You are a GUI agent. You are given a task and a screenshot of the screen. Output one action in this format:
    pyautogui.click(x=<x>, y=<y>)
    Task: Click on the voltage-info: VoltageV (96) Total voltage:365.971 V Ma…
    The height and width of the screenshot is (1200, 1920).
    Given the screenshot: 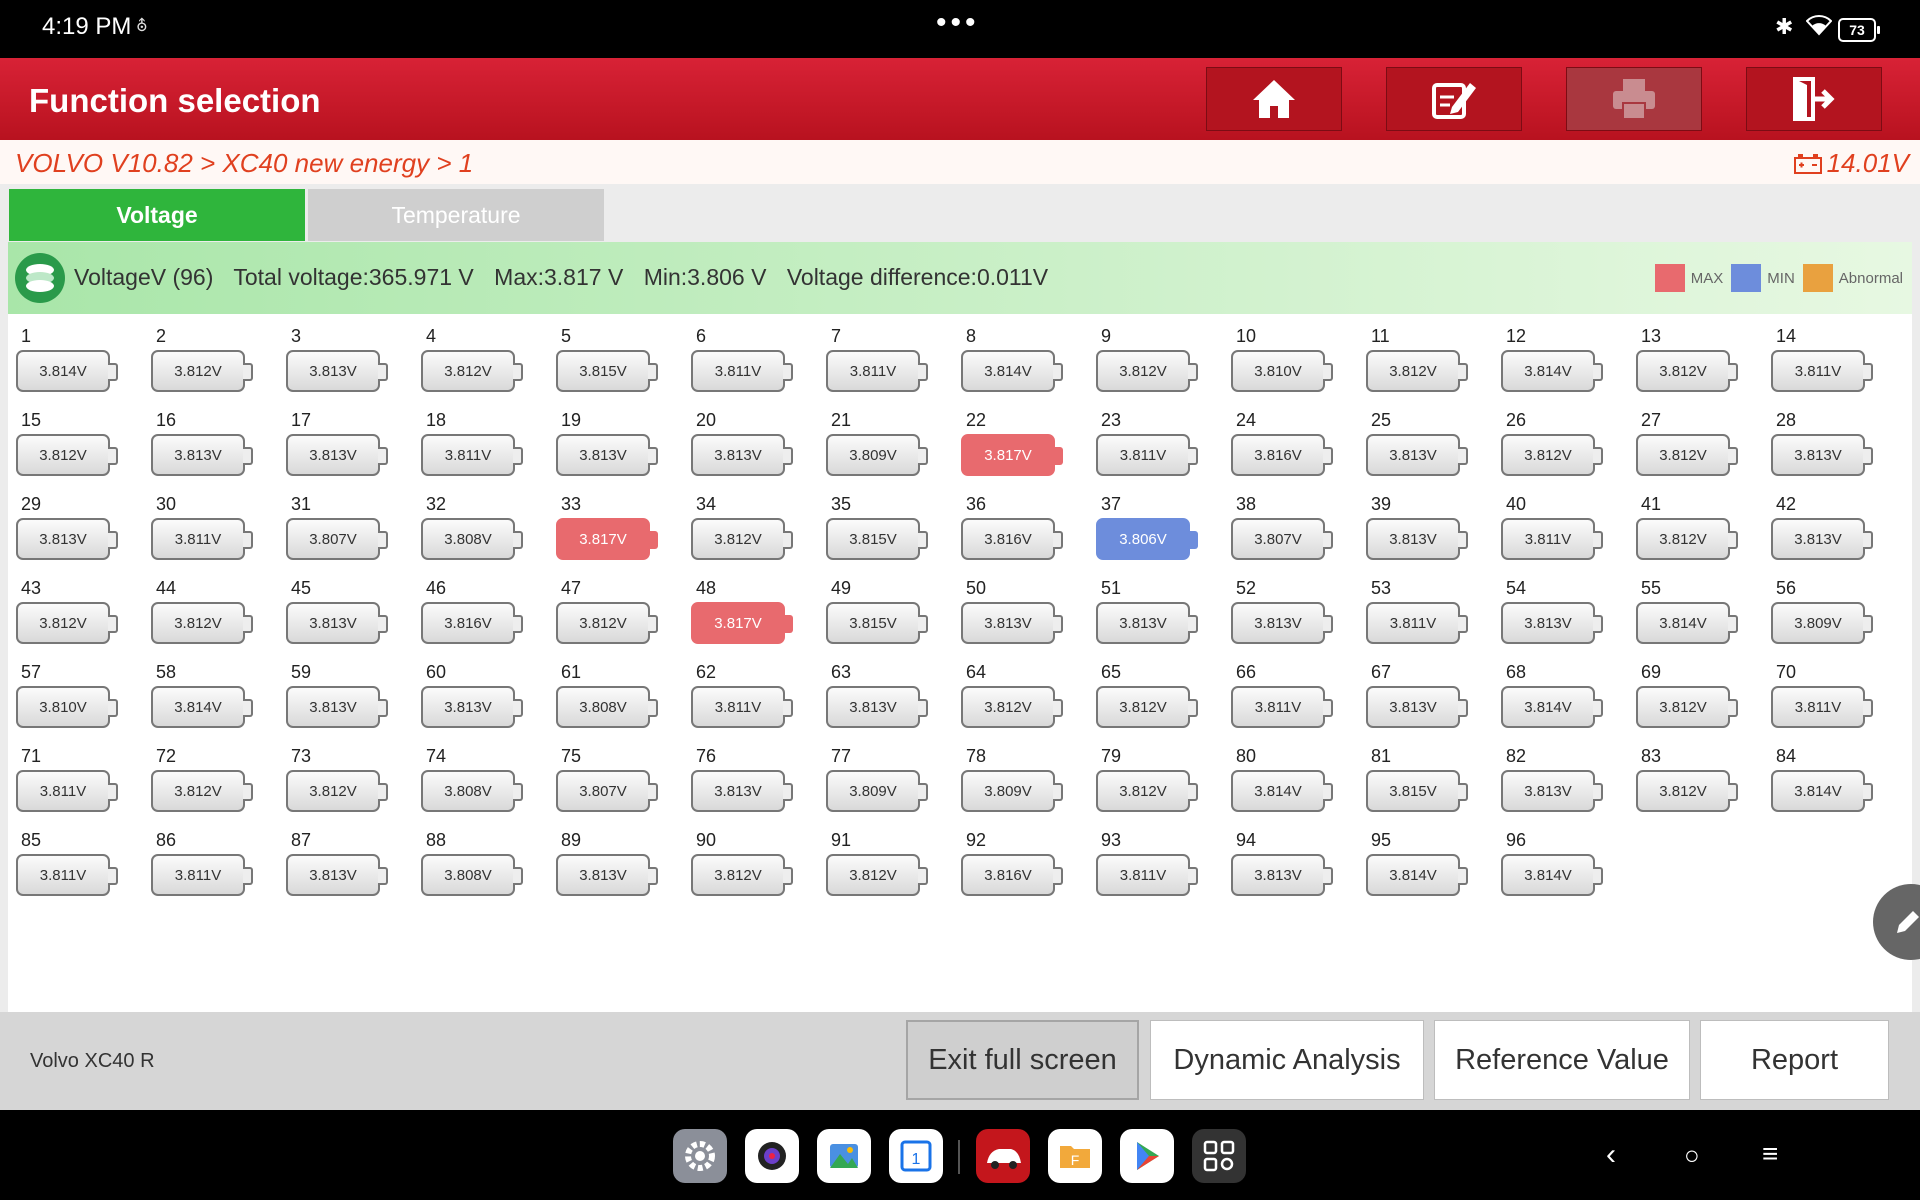 What is the action you would take?
    pyautogui.click(x=568, y=277)
    